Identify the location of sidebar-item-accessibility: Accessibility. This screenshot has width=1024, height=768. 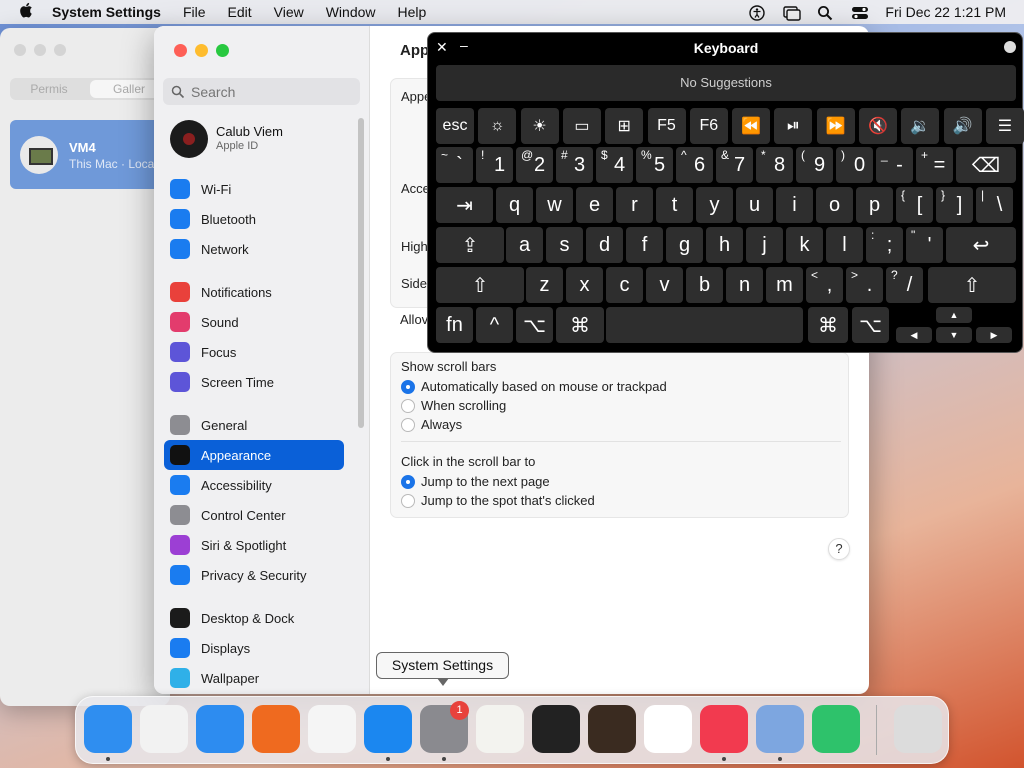
(254, 485).